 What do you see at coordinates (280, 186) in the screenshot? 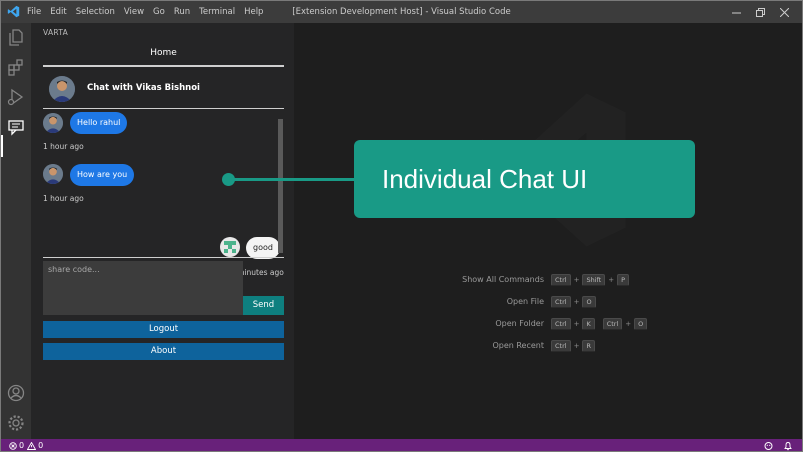
I see `messages-scrollbar` at bounding box center [280, 186].